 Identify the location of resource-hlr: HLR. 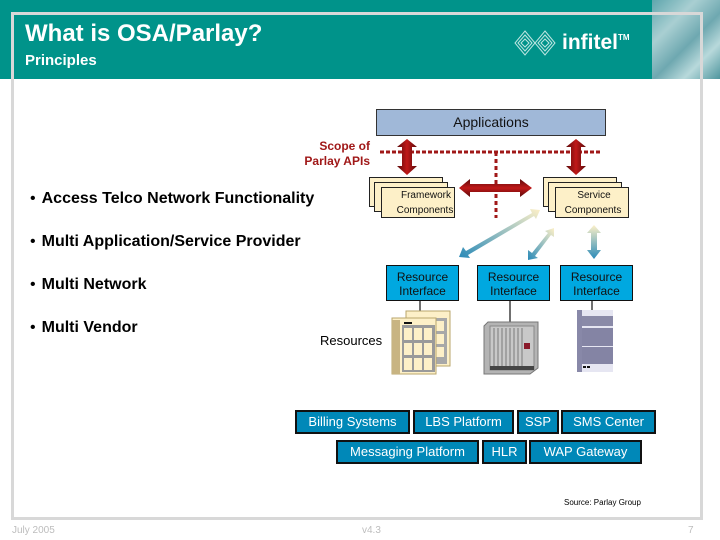
(504, 452).